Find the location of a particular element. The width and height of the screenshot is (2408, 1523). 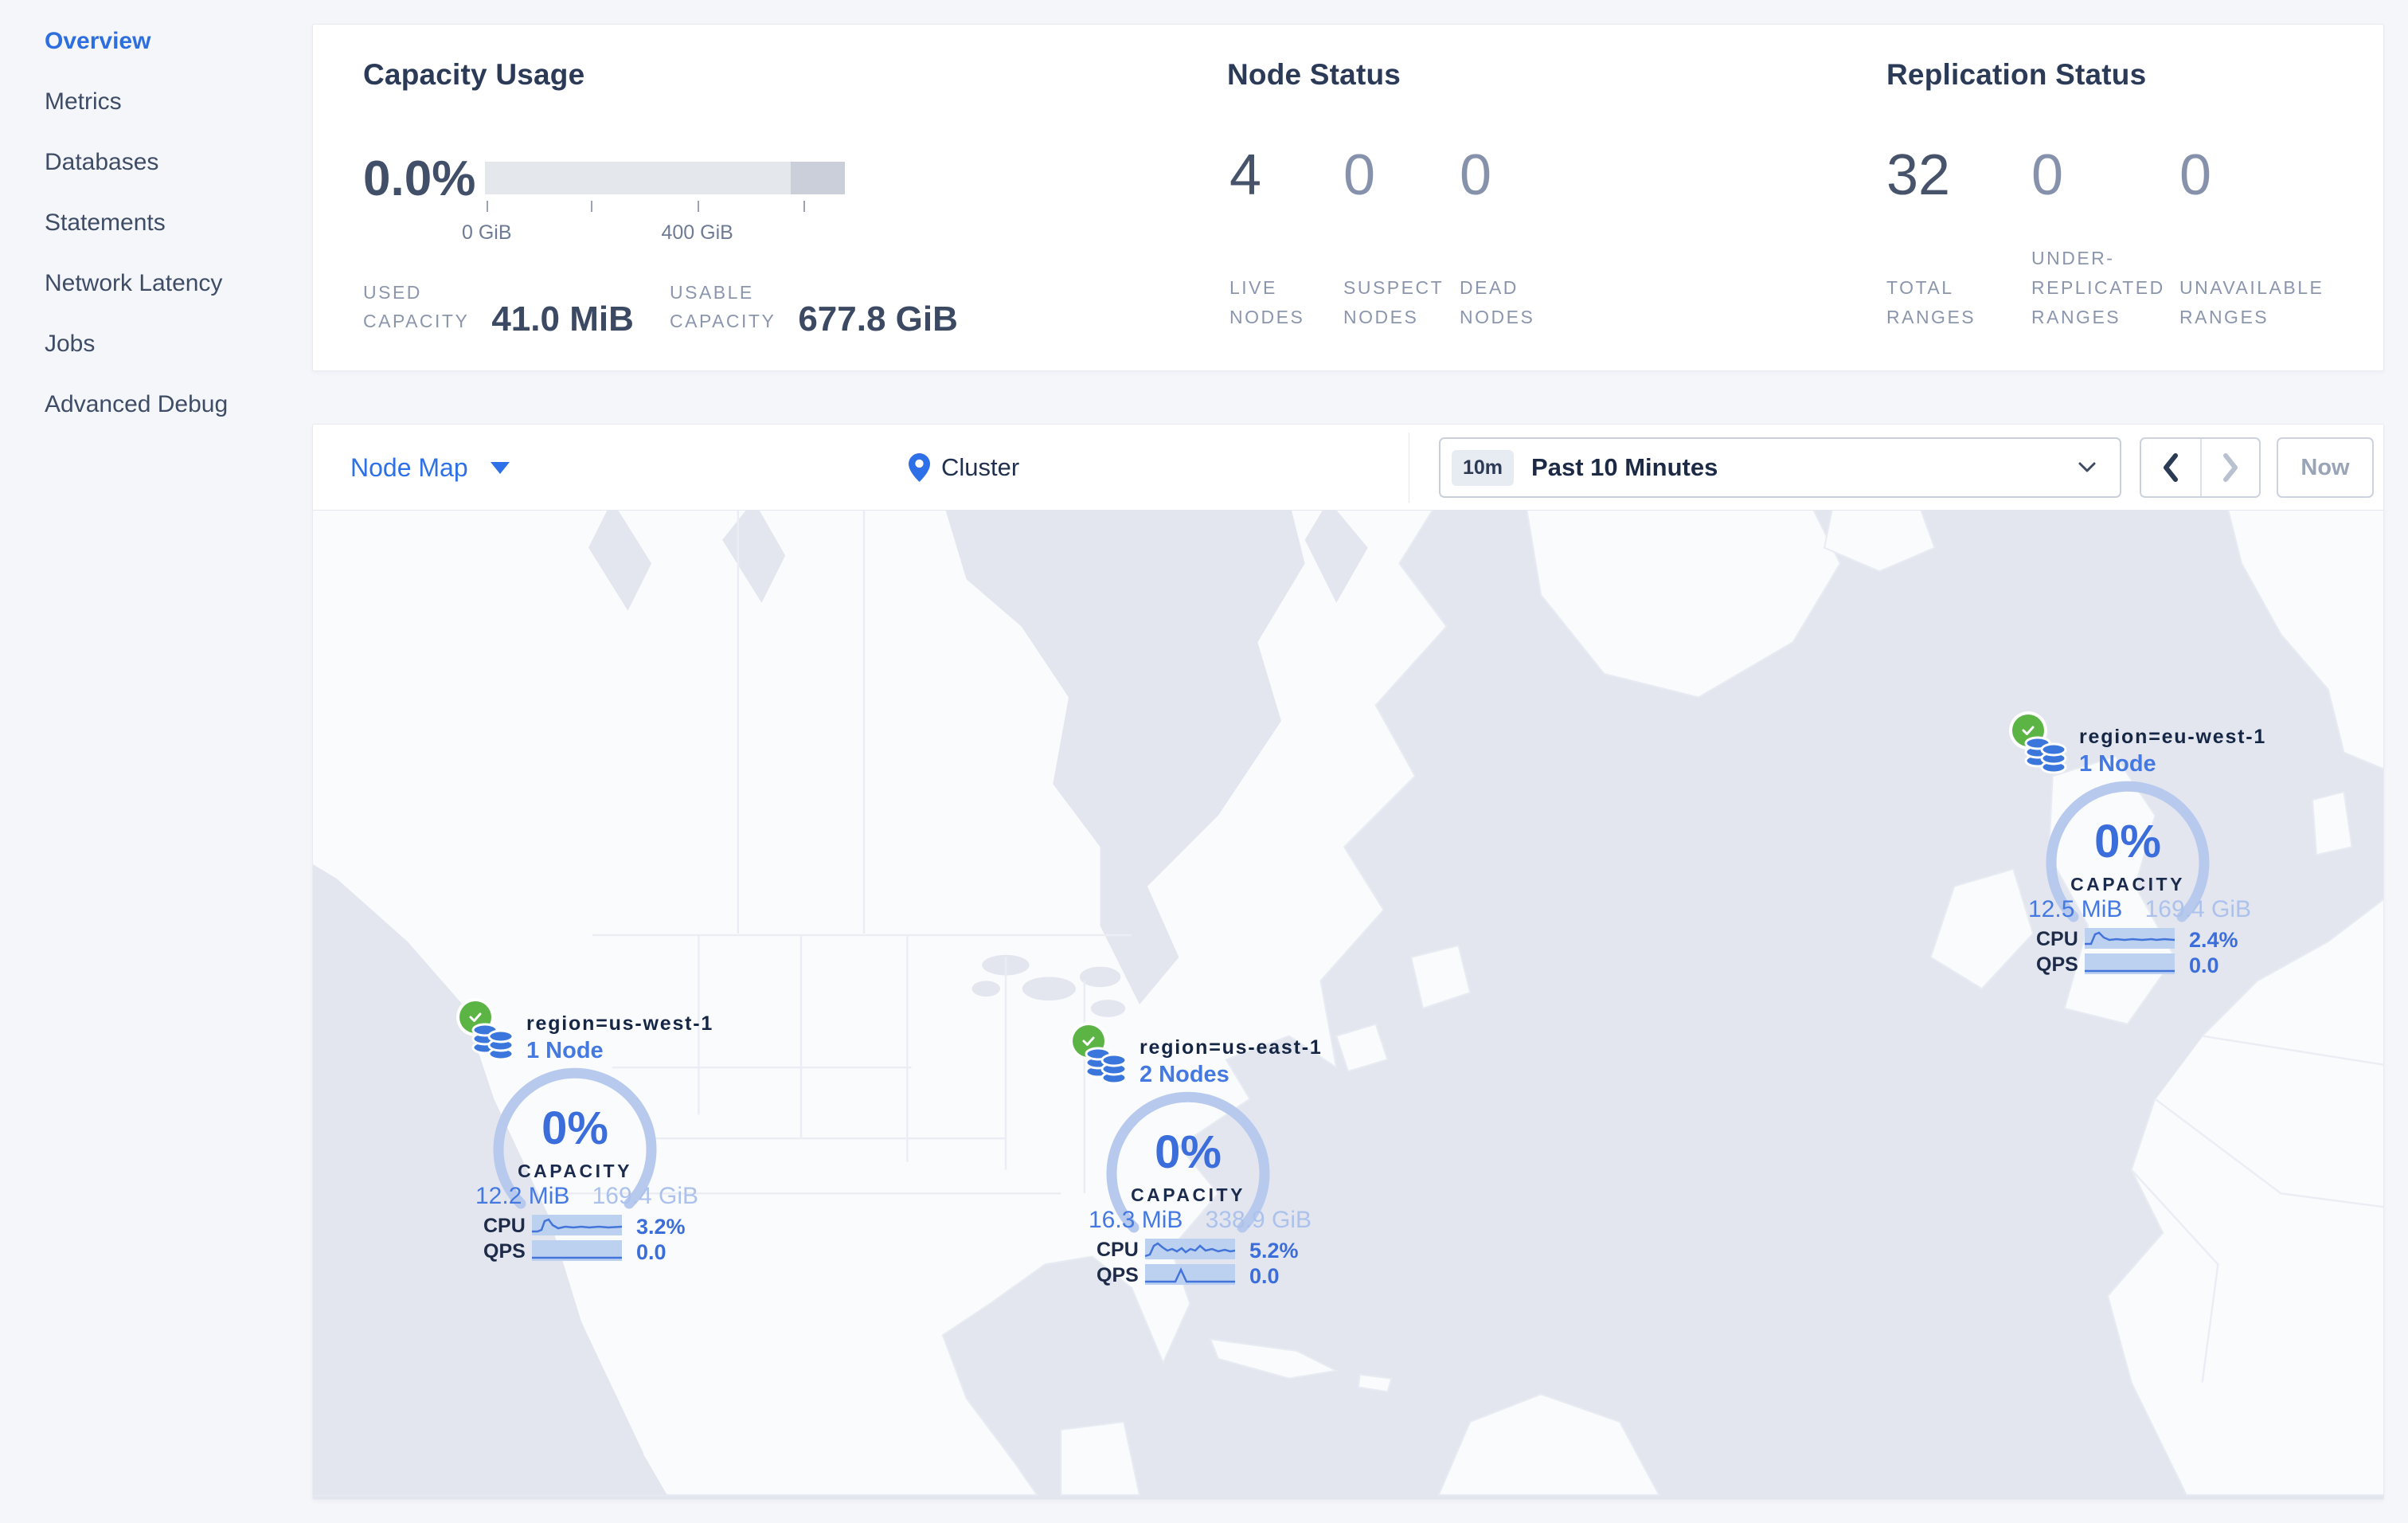

cpu-value: 3.2% is located at coordinates (661, 1227).